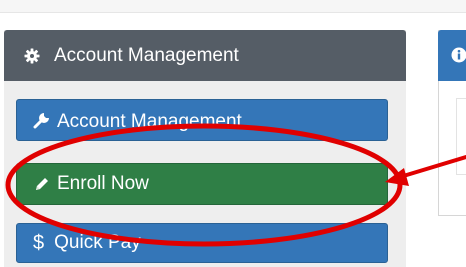  What do you see at coordinates (202, 184) in the screenshot?
I see `enroll-now-button: Enroll Now` at bounding box center [202, 184].